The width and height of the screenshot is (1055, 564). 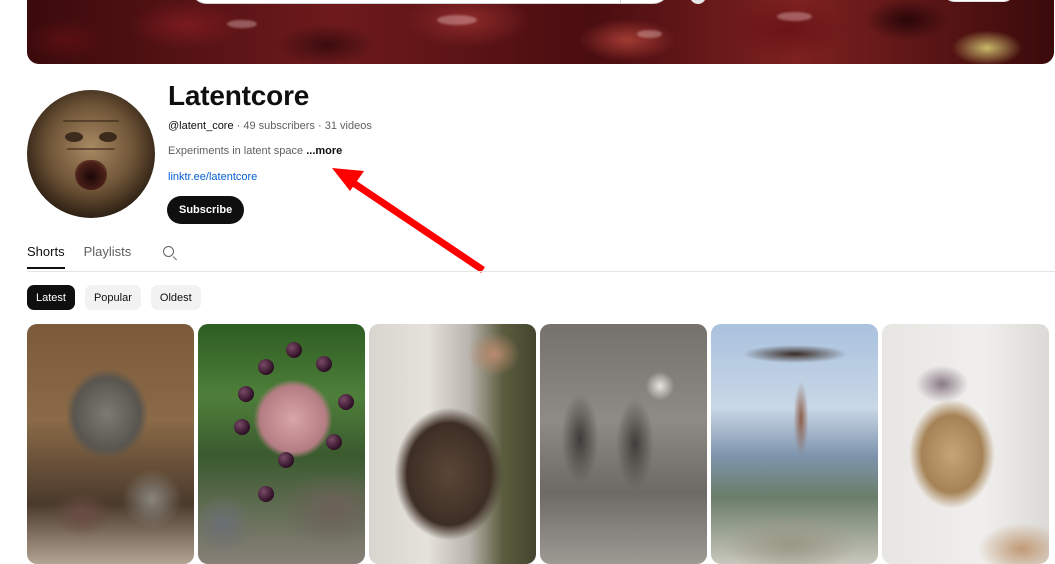 I want to click on avatar-eye-left, so click(x=74, y=137).